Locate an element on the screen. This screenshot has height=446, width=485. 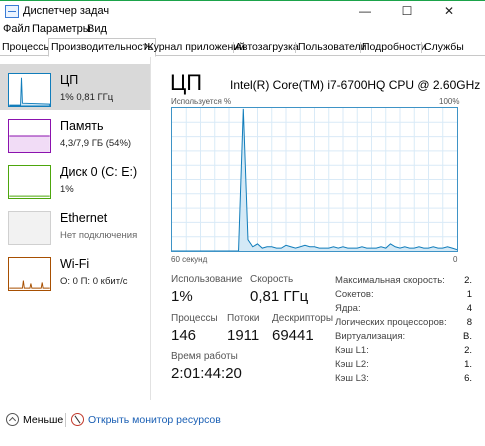
graph-x-zero: 0 is located at coordinates (455, 259).